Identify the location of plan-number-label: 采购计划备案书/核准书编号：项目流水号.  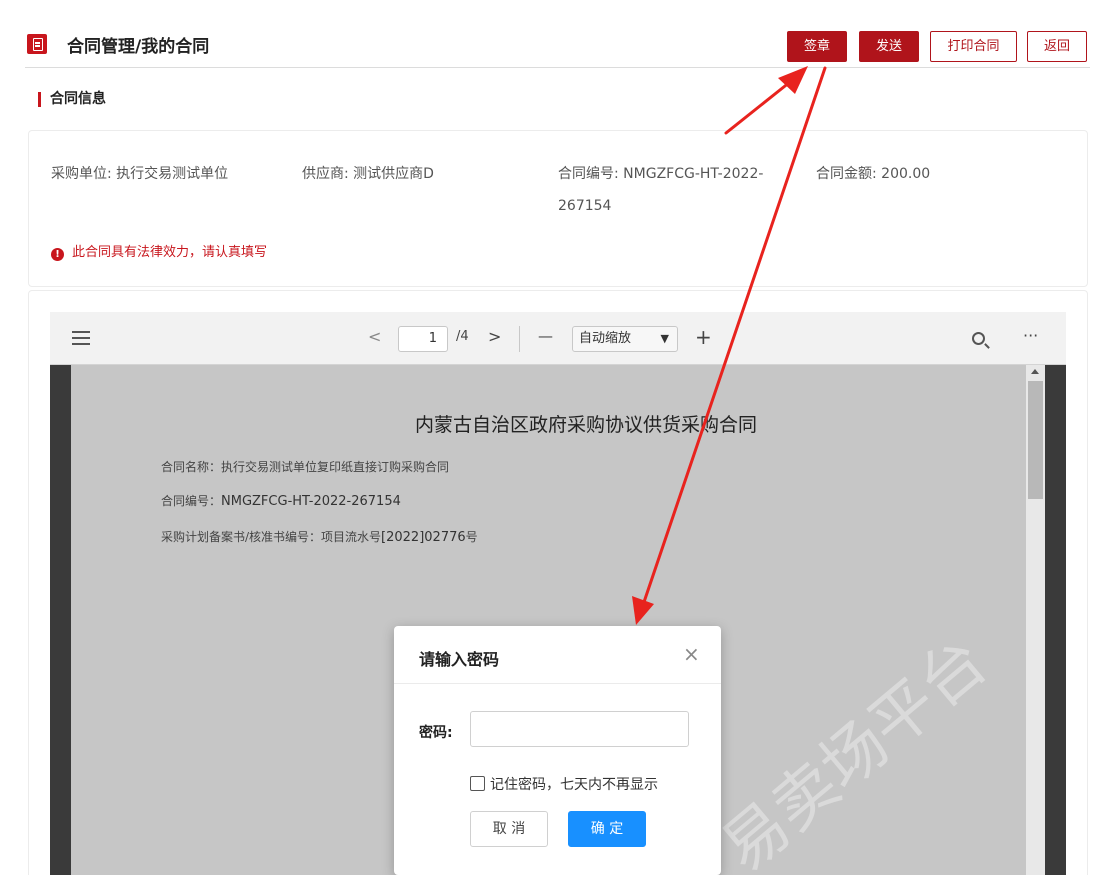
(271, 537).